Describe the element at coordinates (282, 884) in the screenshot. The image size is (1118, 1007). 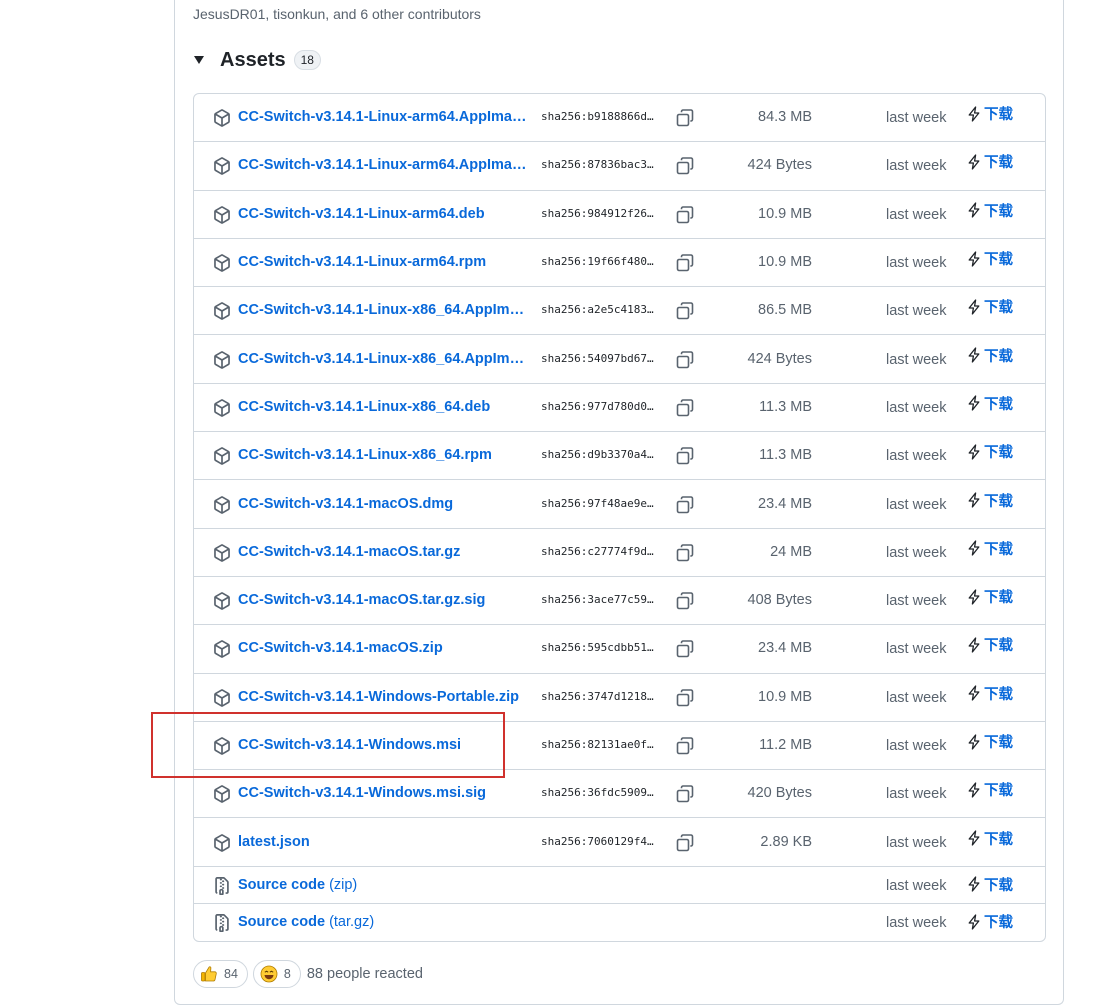
I see `source-code-label: Source code` at that location.